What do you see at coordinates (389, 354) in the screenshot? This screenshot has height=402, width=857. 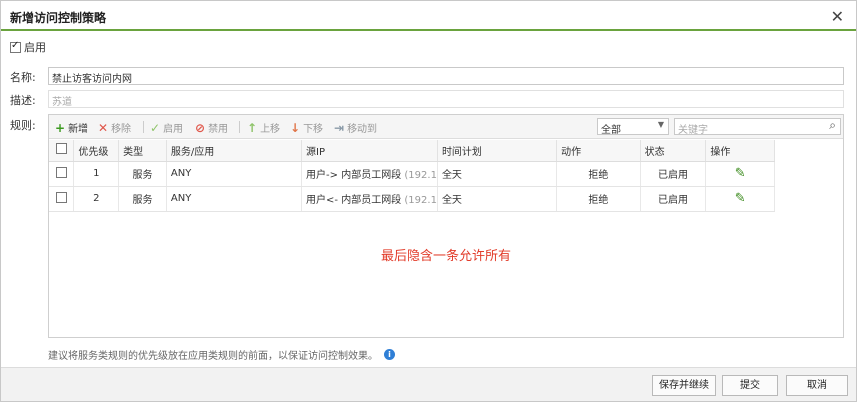 I see `info-icon: i` at bounding box center [389, 354].